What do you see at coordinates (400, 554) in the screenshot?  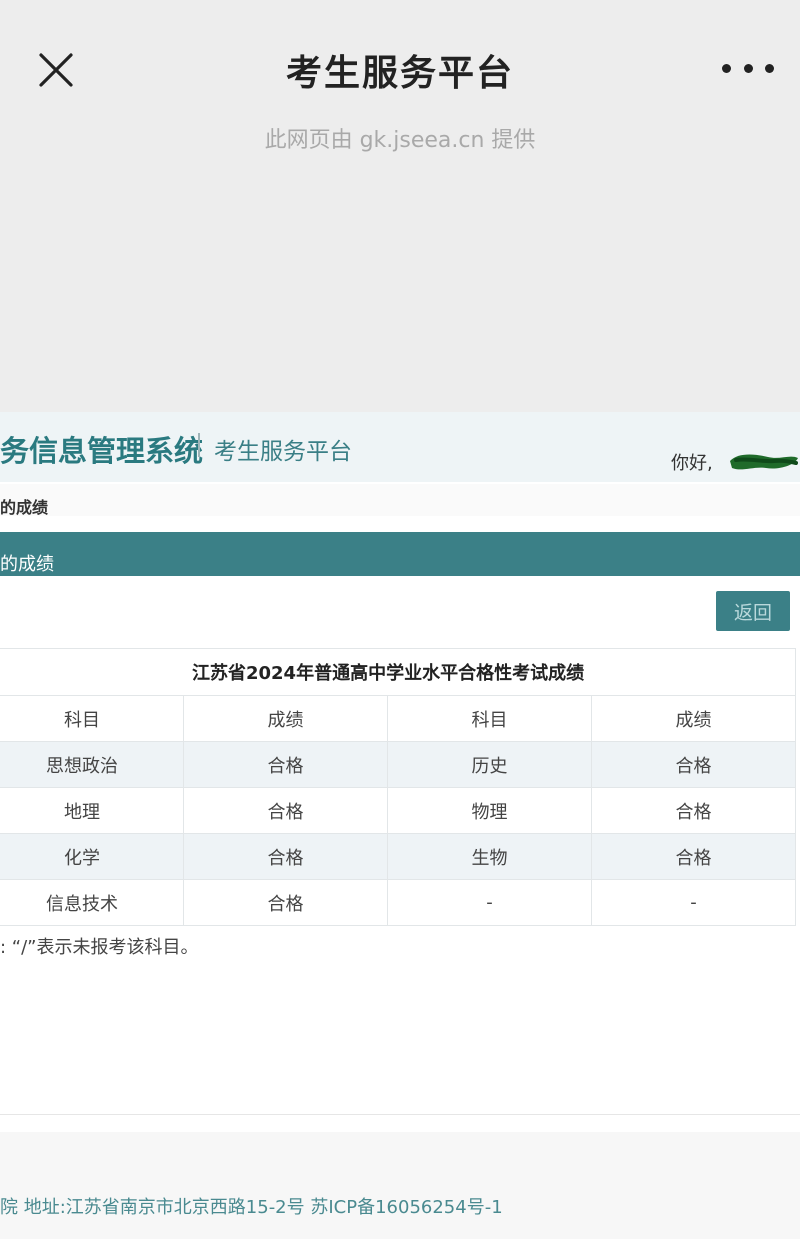 I see `section-header-bar` at bounding box center [400, 554].